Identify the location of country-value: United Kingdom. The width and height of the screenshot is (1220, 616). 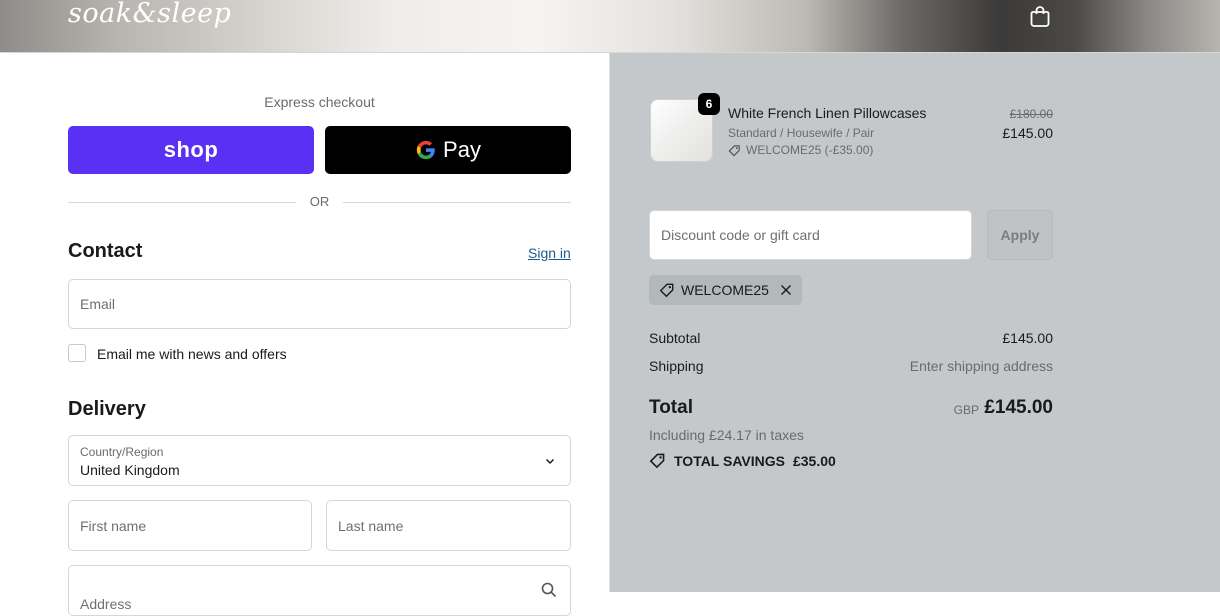
(130, 470).